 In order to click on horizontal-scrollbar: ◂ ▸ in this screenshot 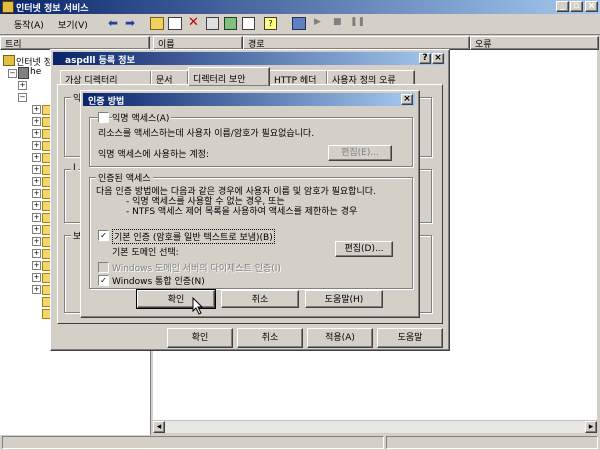, I will do `click(375, 426)`.